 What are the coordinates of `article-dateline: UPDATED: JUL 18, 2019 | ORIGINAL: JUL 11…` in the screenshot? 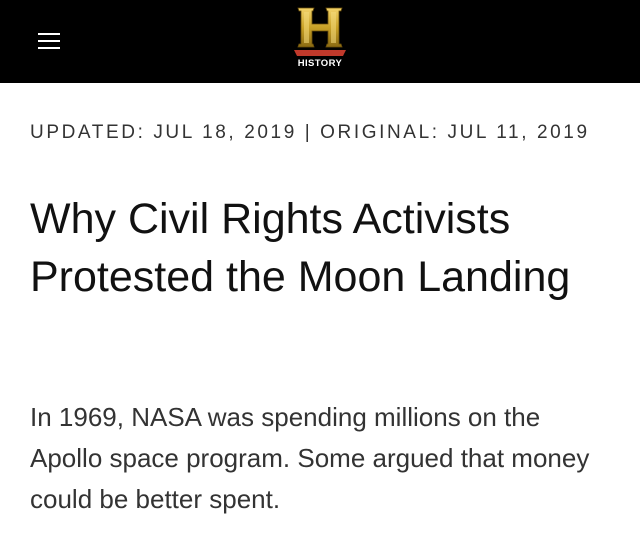 It's located at (310, 132).